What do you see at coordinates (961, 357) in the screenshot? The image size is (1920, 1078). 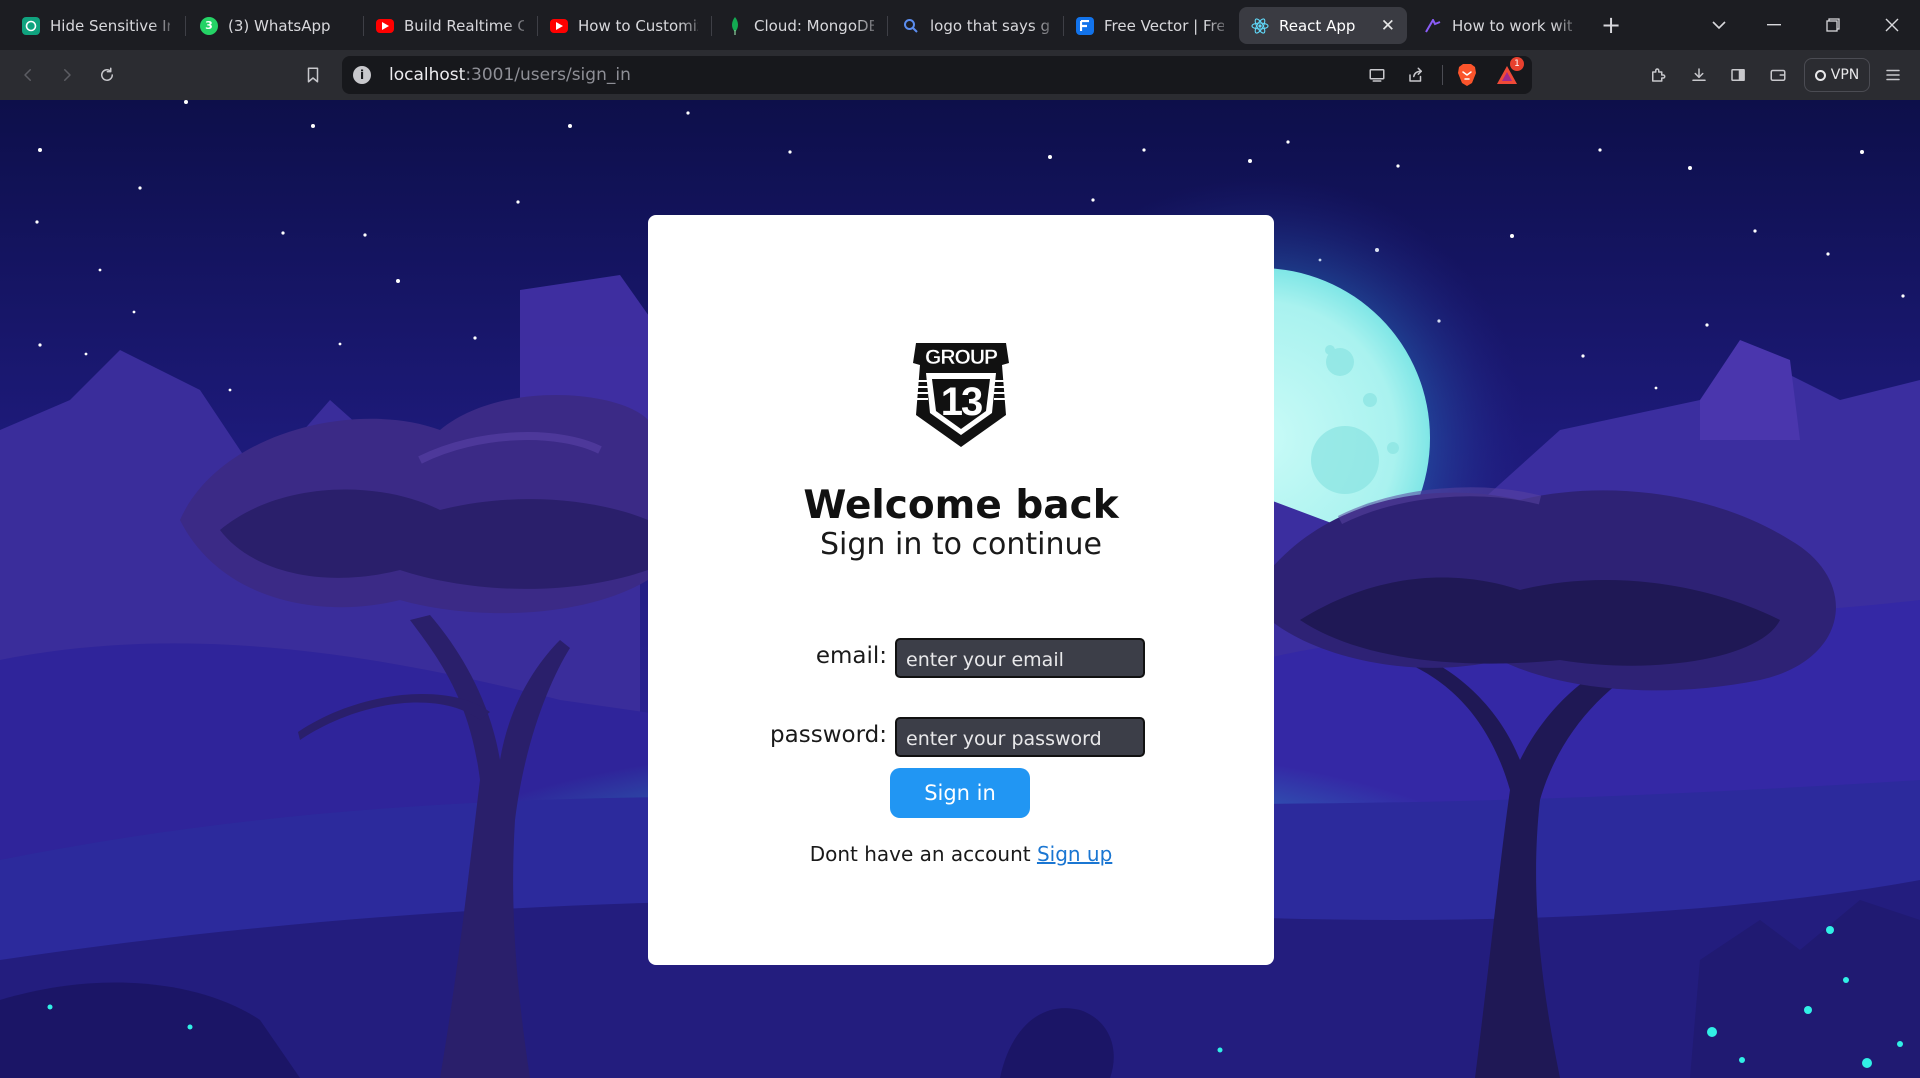 I see `logo-group-text: GROUP` at bounding box center [961, 357].